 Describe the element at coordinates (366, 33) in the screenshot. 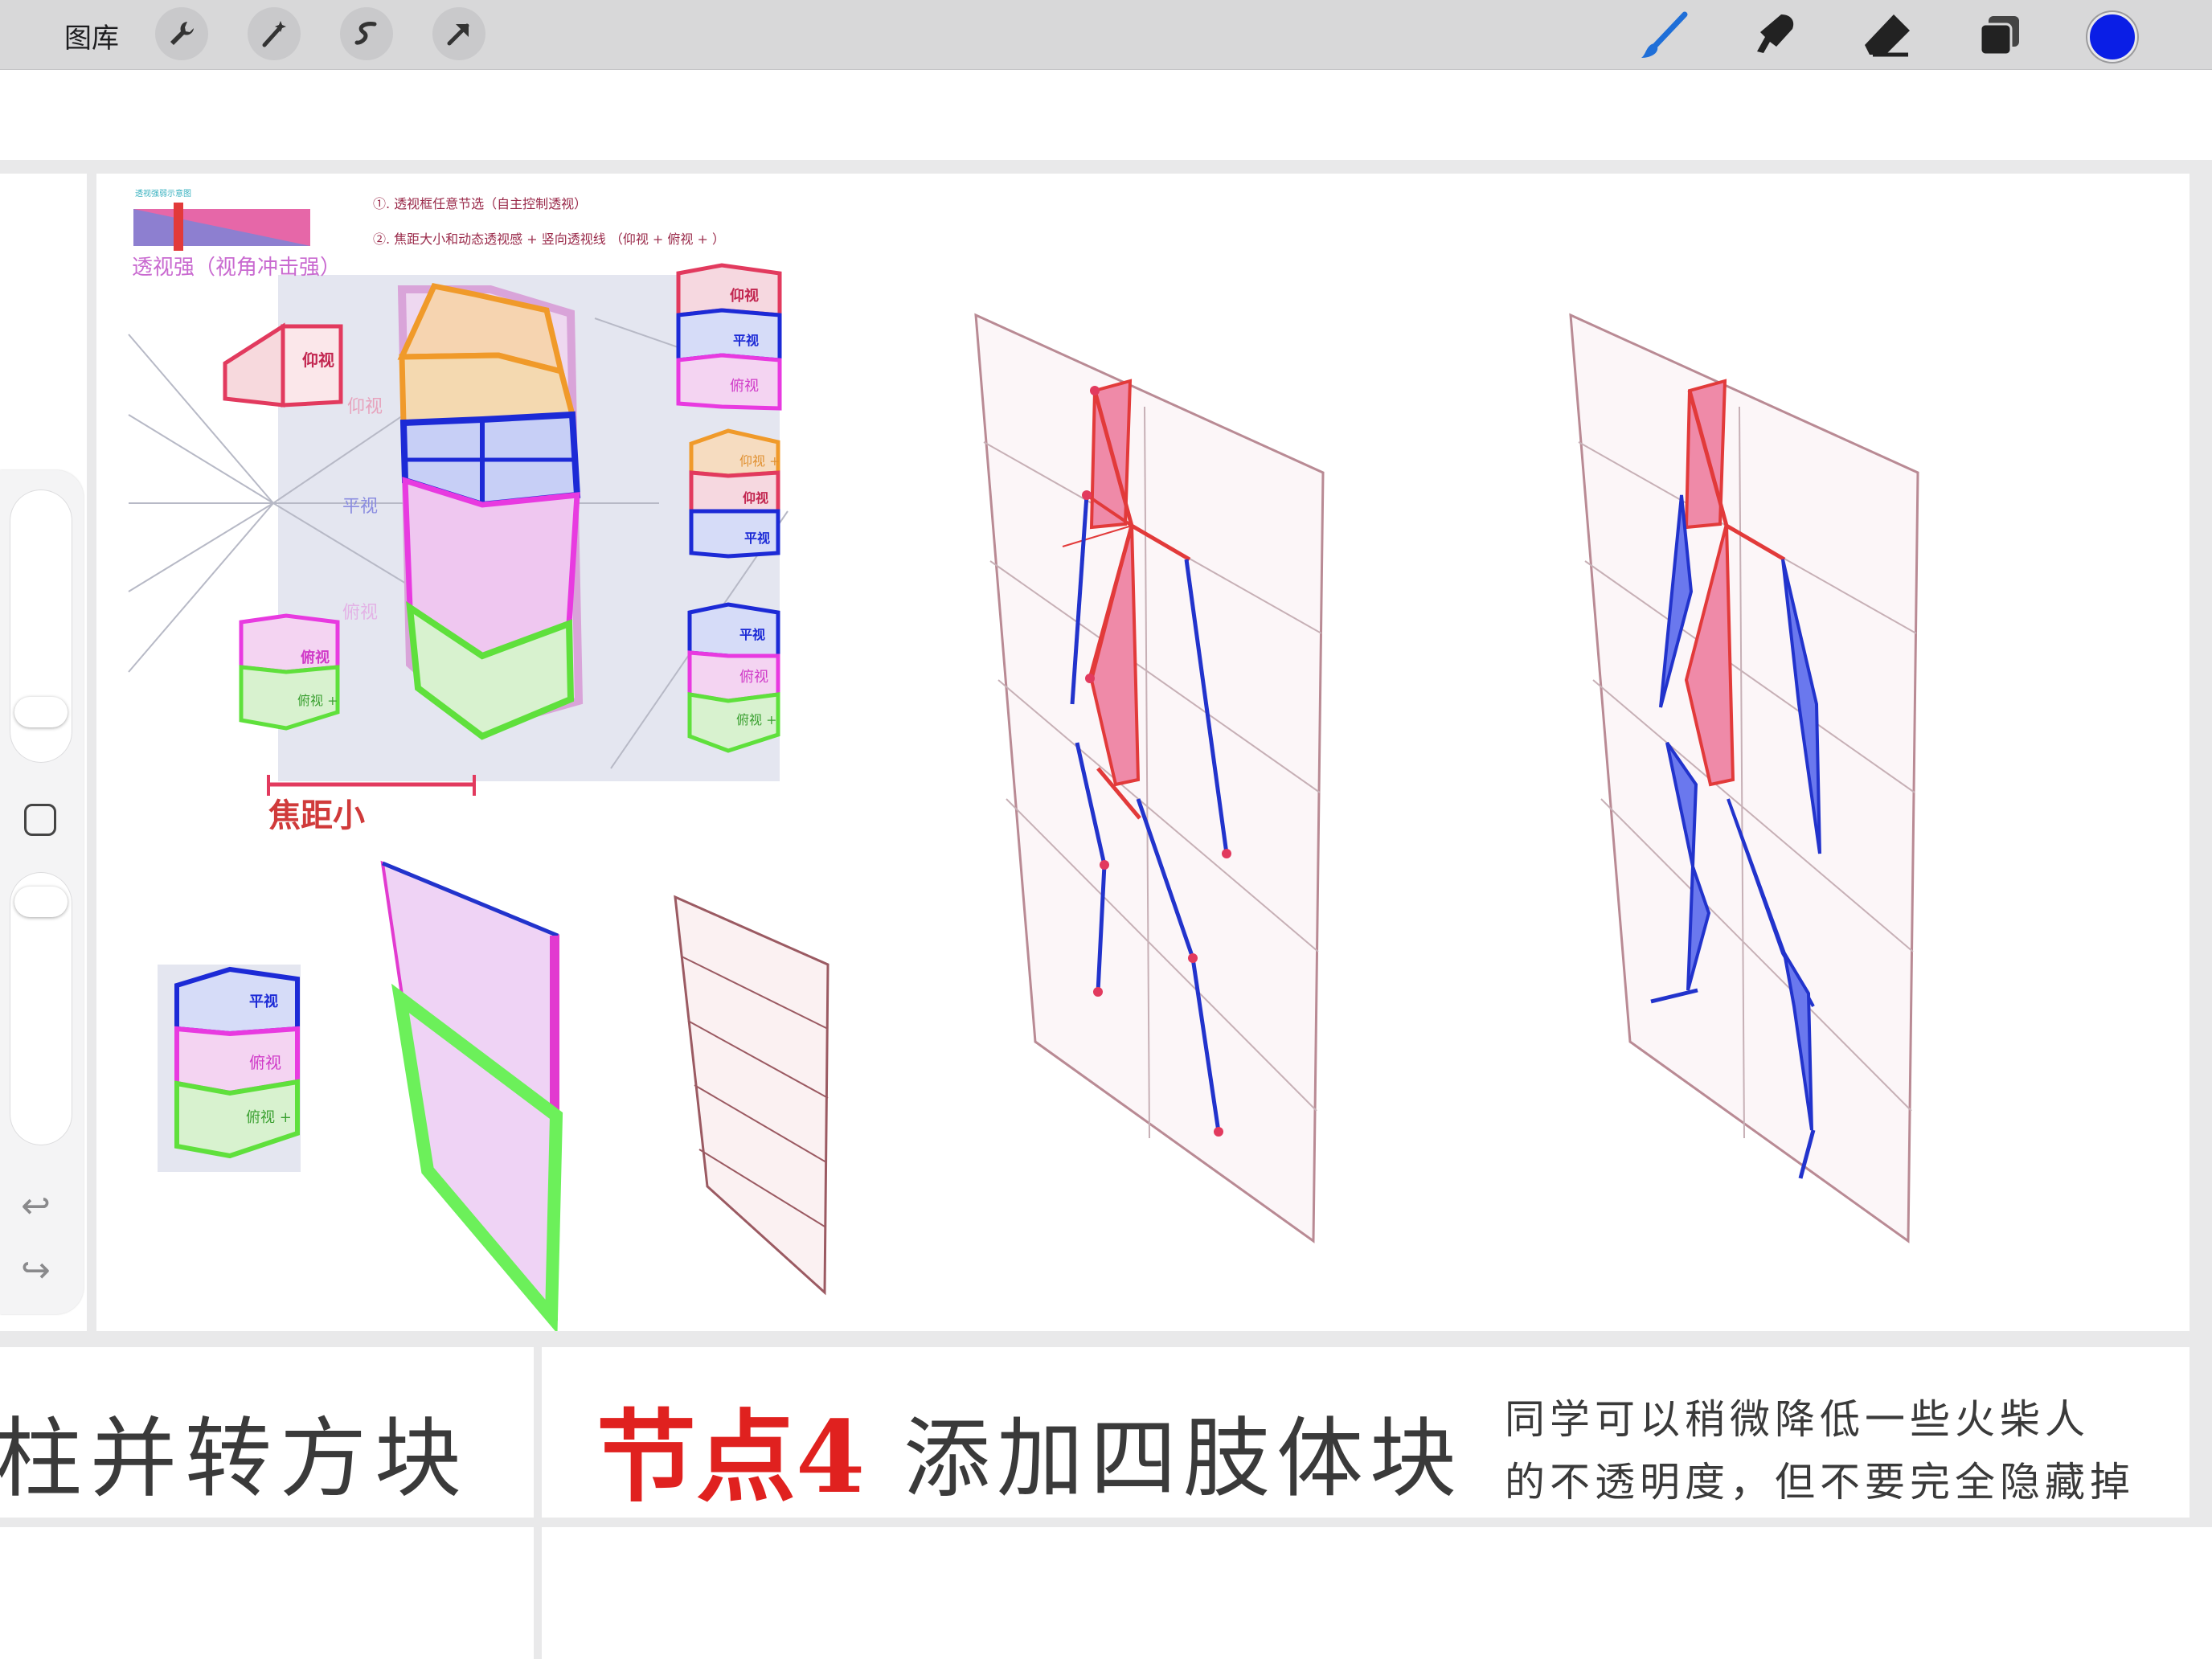

I see `selection-icon` at that location.